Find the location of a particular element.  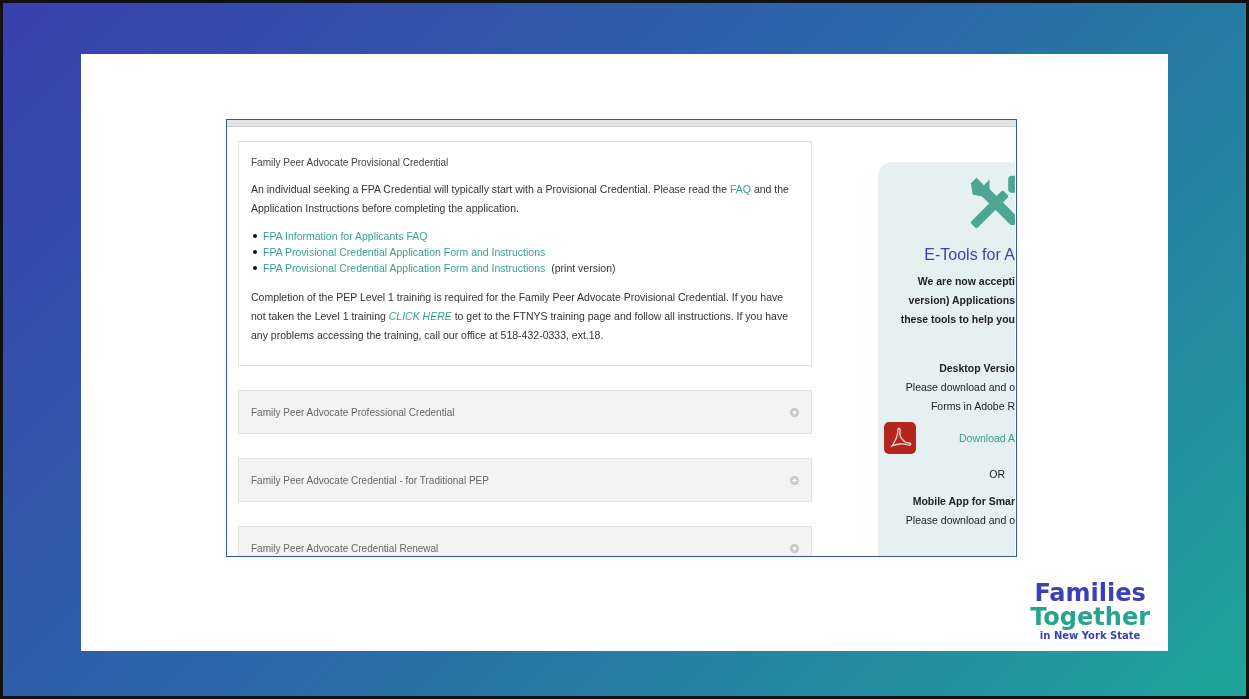

panel-heading: E-Tools for A is located at coordinates (969, 255).